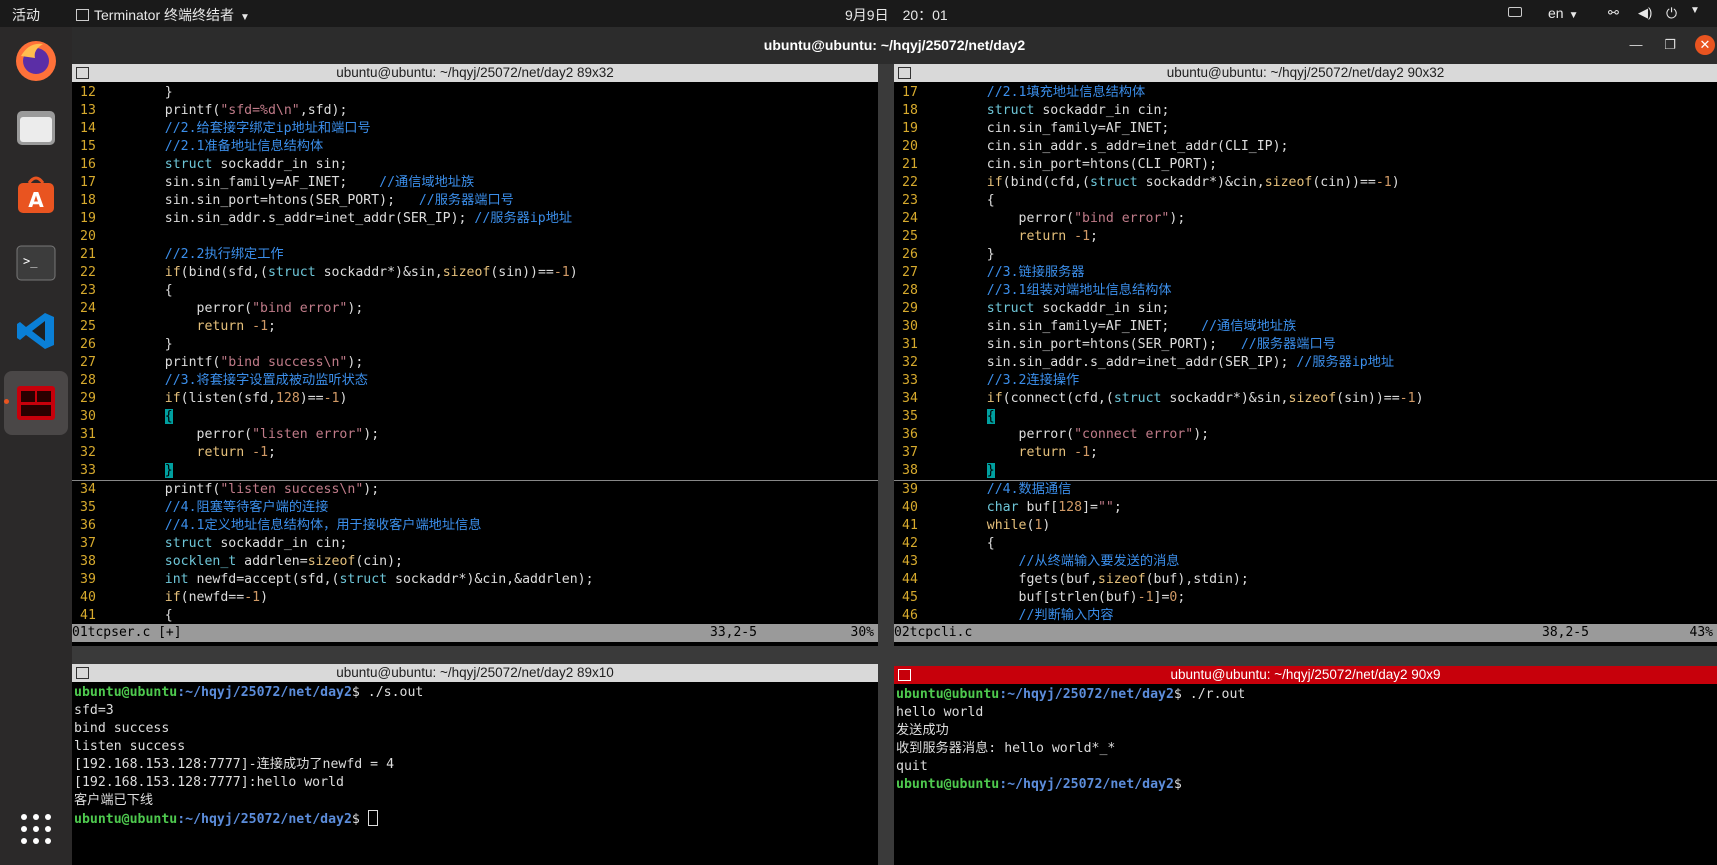  I want to click on prompt-line: ubuntu@ubuntu:~/hqyj/25072/net/day2$, so click(476, 819).